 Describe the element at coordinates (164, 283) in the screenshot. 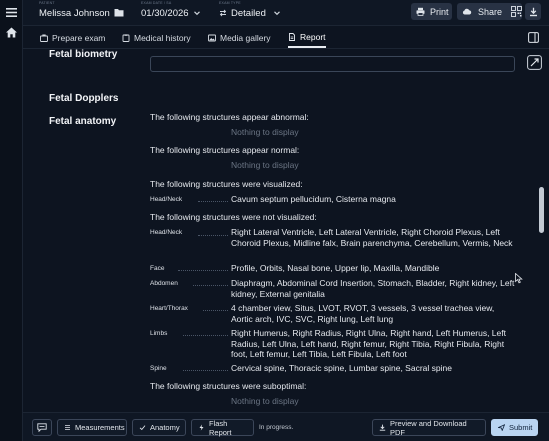

I see `region-label: Abdomen` at that location.